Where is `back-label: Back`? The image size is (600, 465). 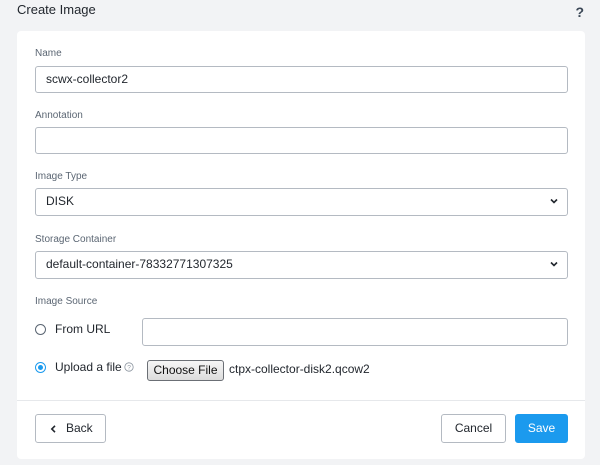
back-label: Back is located at coordinates (79, 428).